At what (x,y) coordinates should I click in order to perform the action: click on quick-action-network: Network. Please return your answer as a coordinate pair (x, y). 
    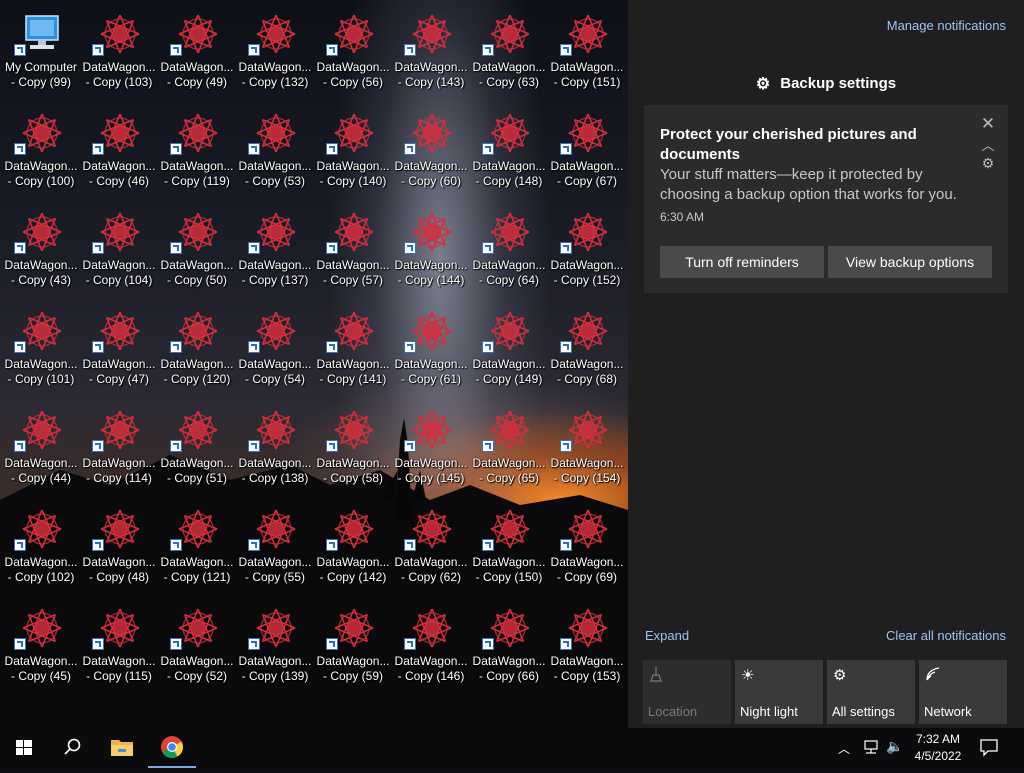
    Looking at the image, I should click on (963, 692).